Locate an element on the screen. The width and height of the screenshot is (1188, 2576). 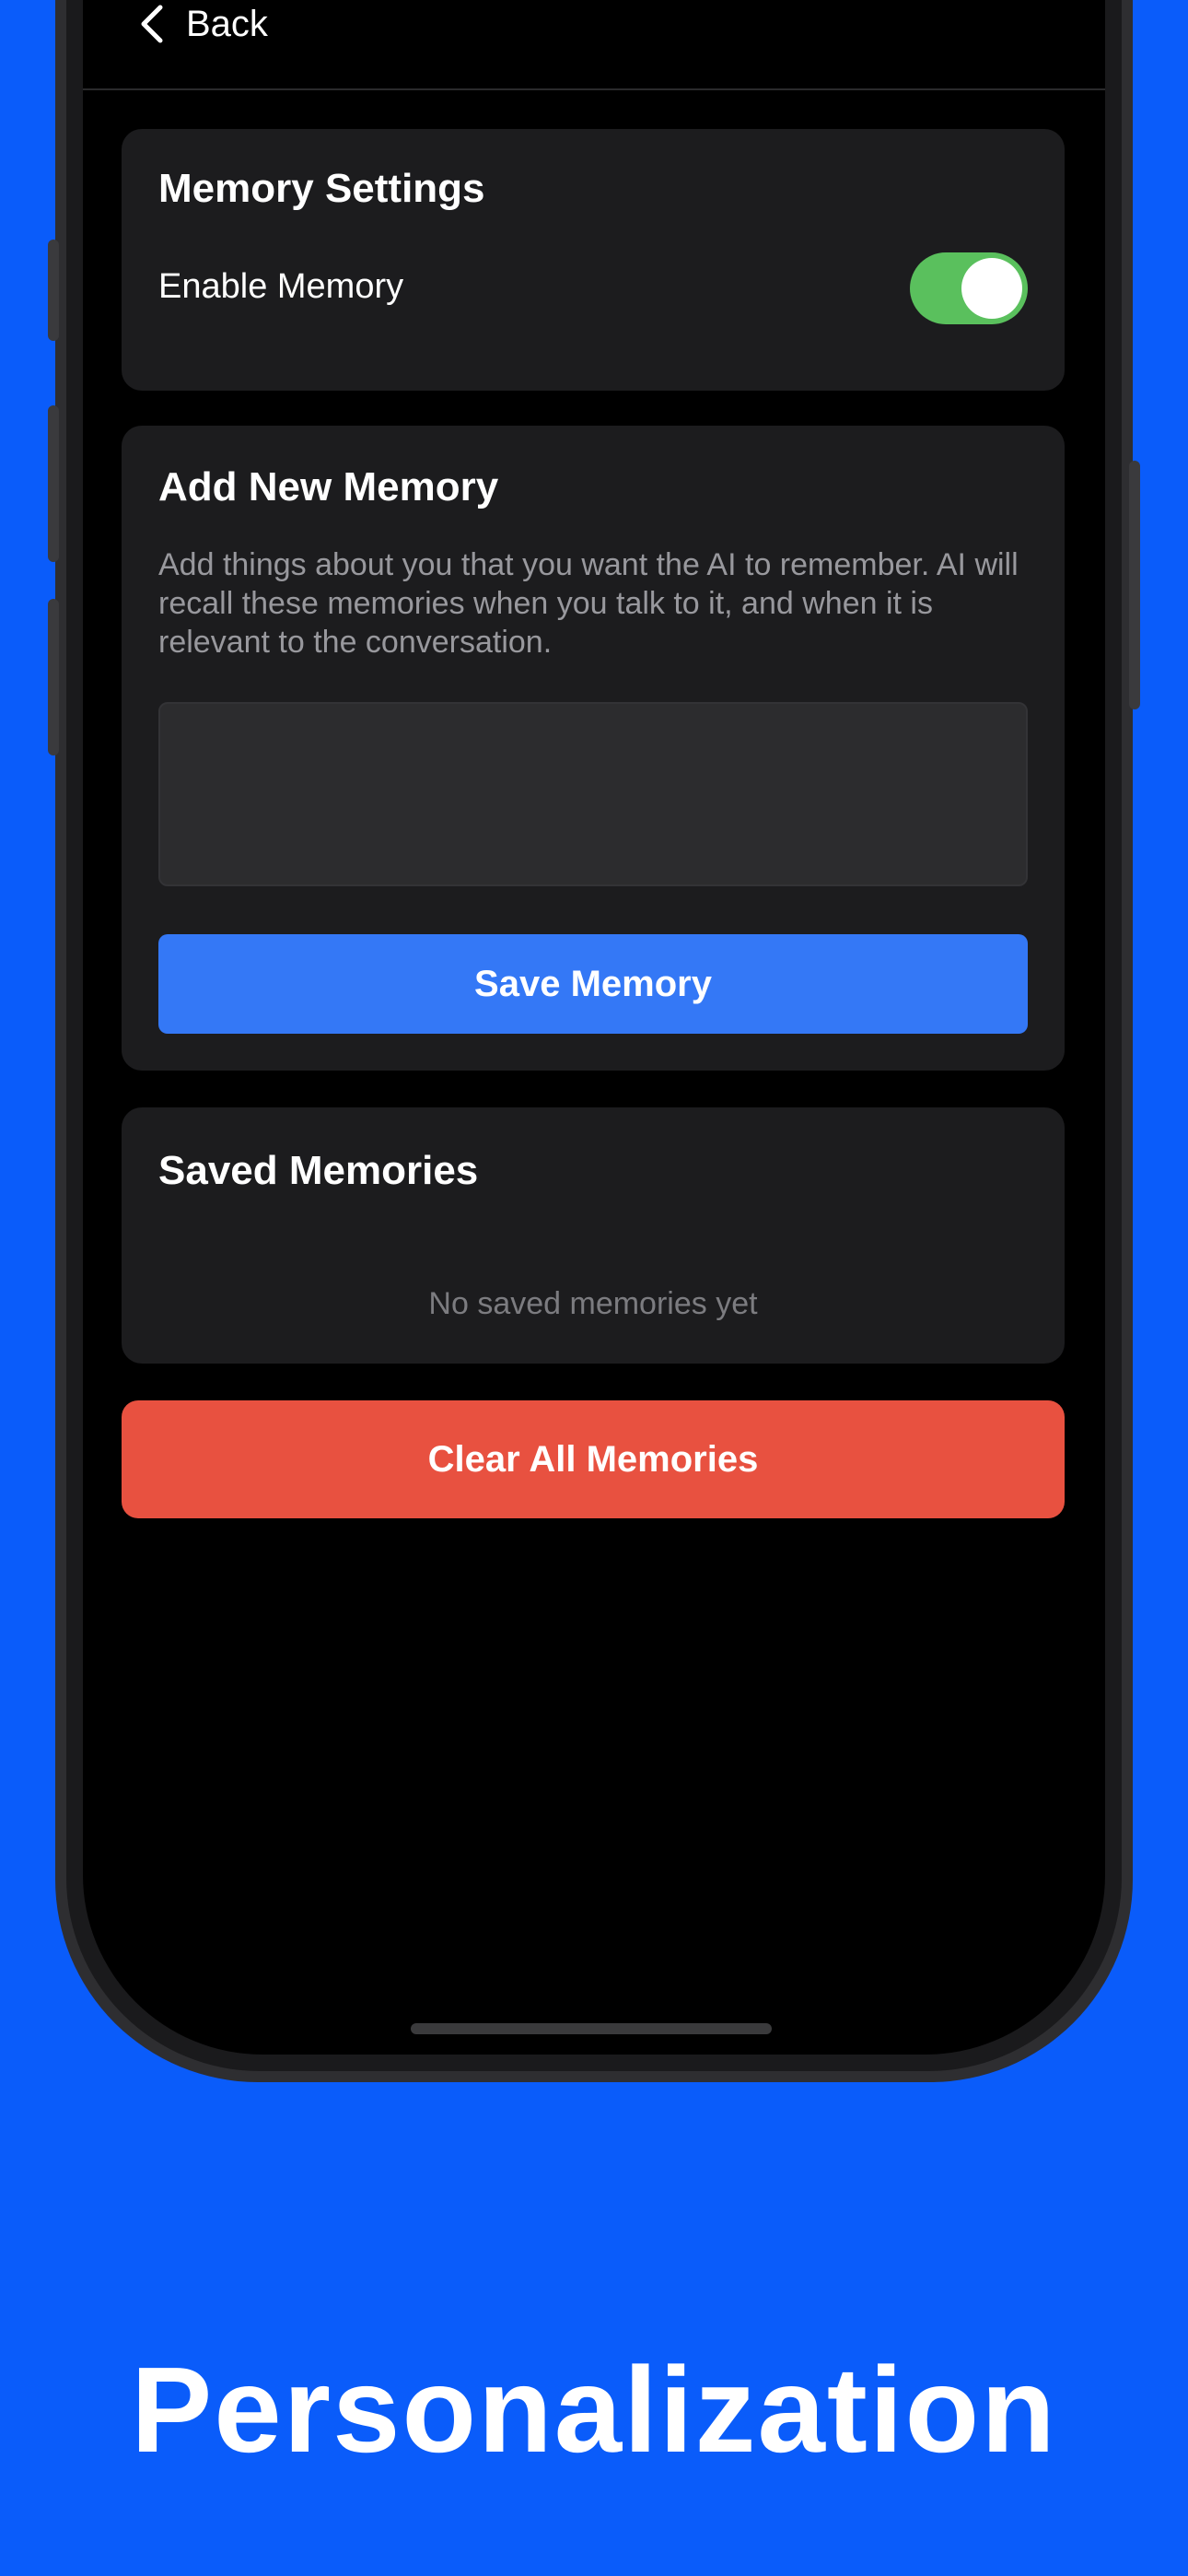
home-indicator is located at coordinates (591, 2029).